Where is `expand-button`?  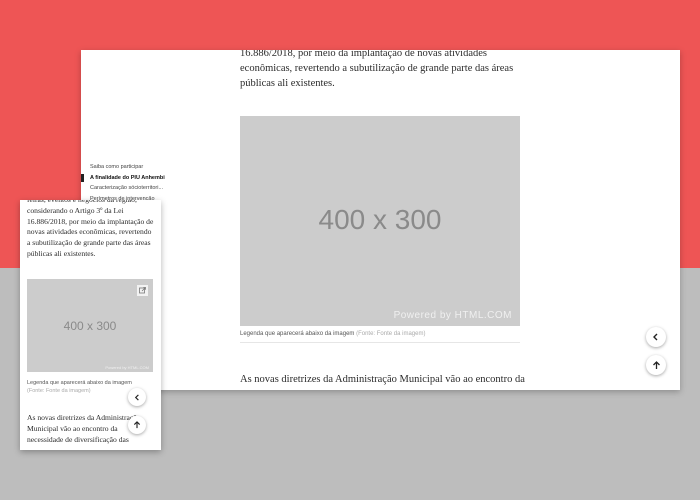 expand-button is located at coordinates (142, 290).